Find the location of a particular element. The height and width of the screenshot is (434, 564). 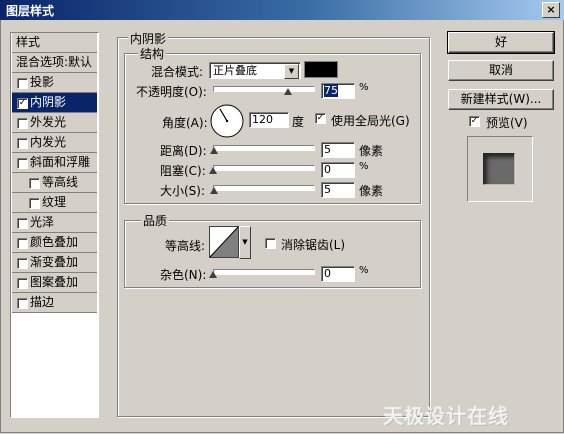

style-list-header: 样式 is located at coordinates (54, 43).